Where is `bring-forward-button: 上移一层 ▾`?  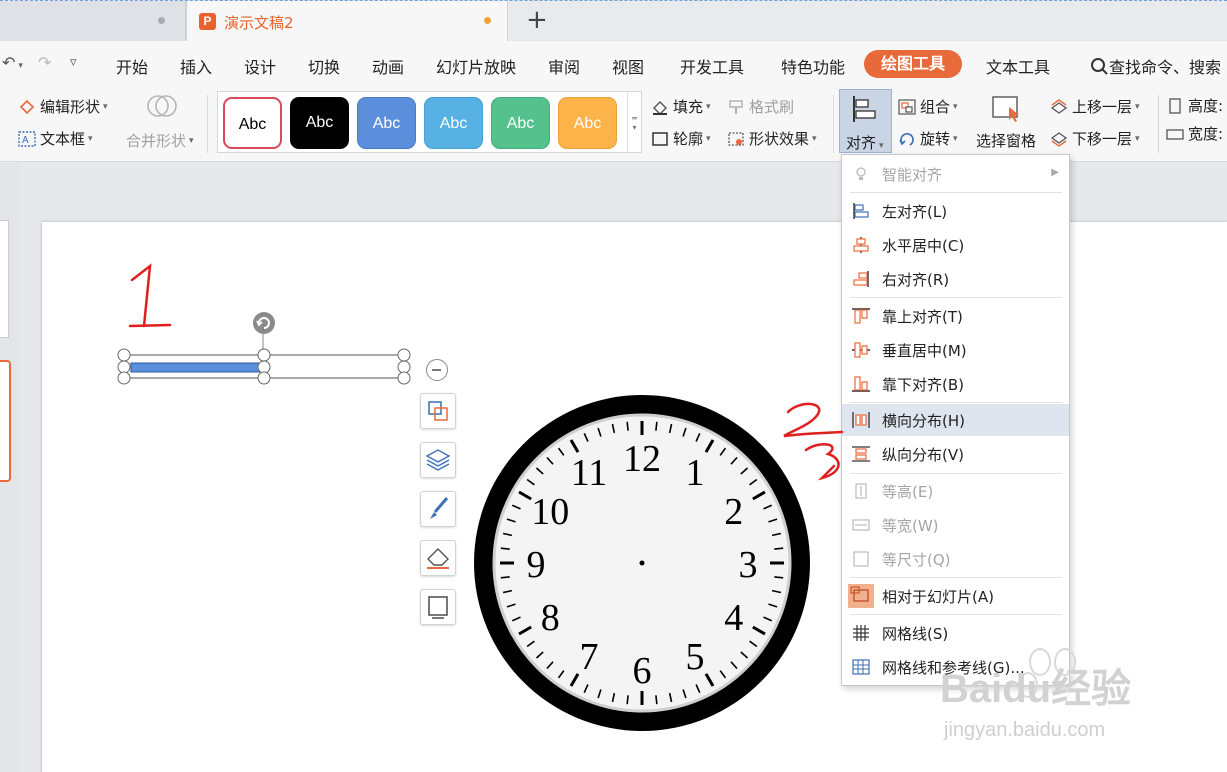
bring-forward-button: 上移一层 ▾ is located at coordinates (1095, 106).